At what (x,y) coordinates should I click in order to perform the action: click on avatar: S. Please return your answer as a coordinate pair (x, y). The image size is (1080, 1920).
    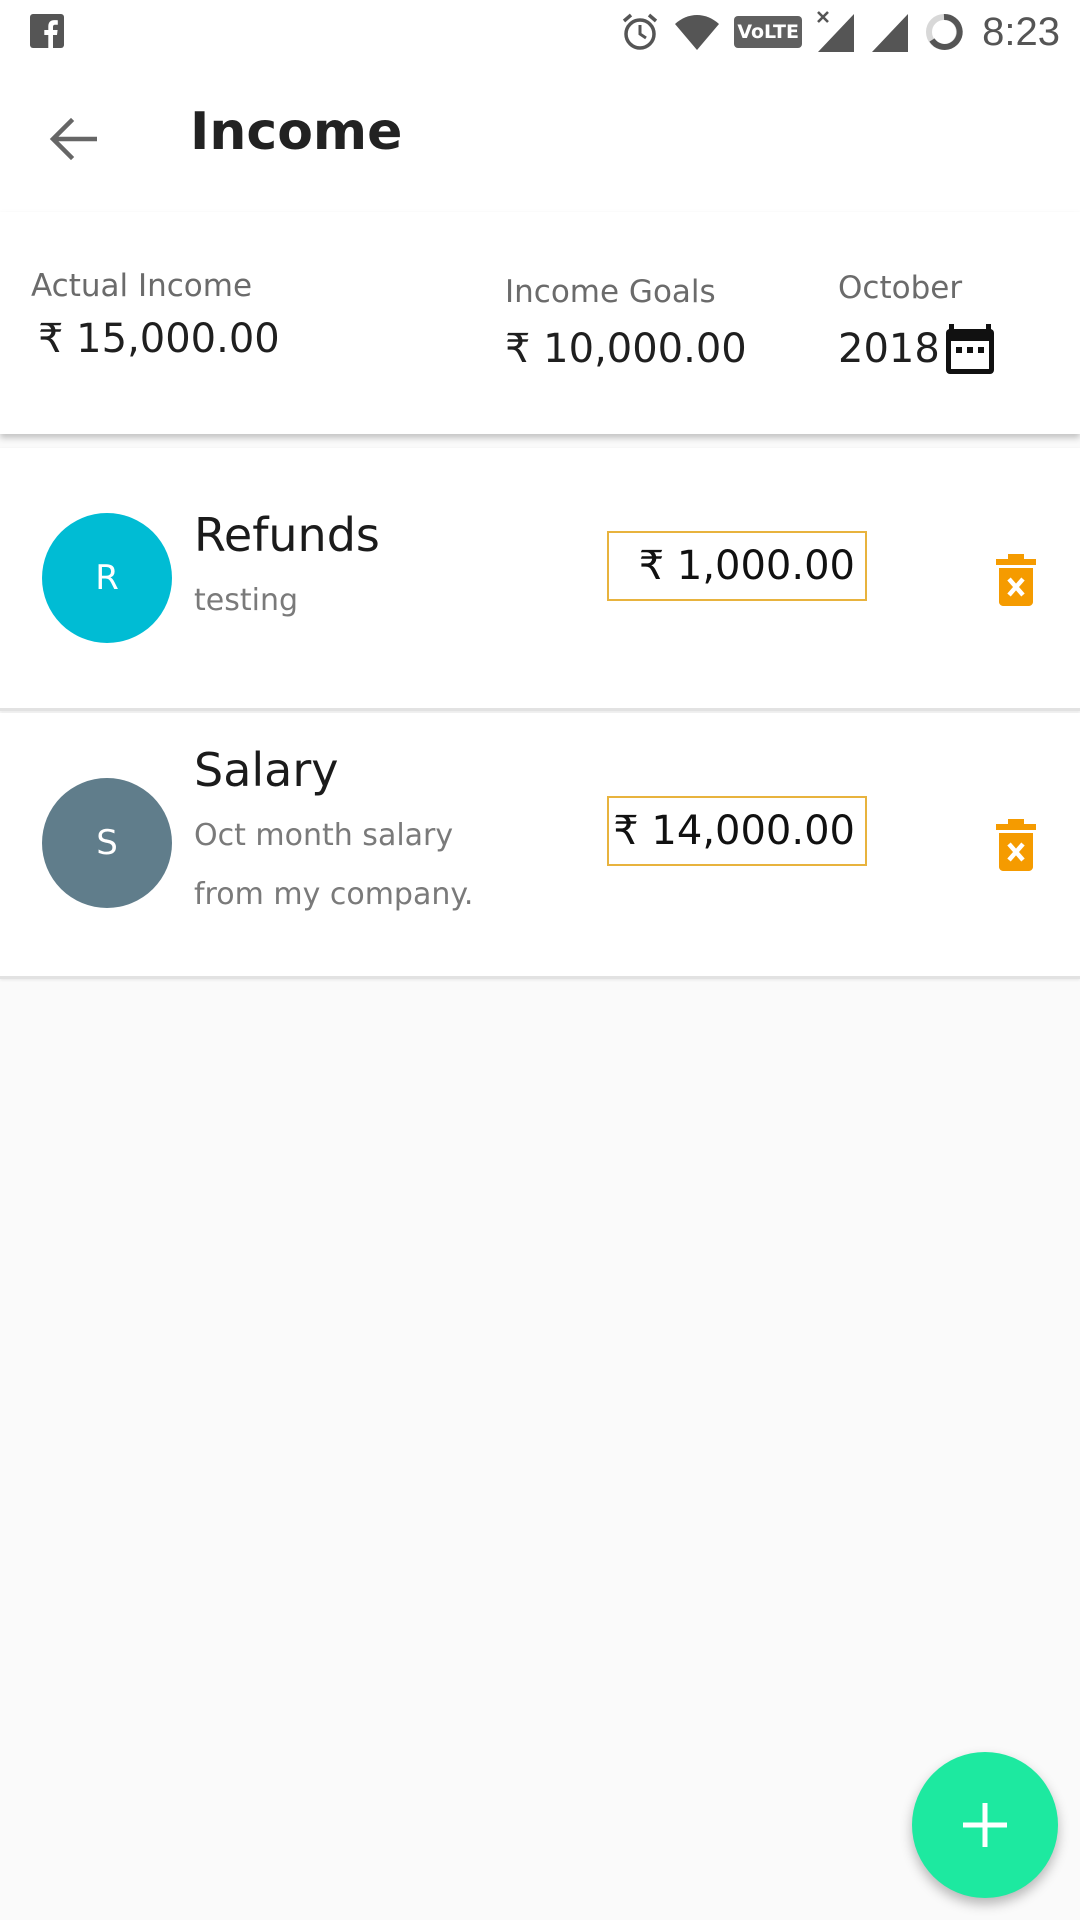
    Looking at the image, I should click on (107, 843).